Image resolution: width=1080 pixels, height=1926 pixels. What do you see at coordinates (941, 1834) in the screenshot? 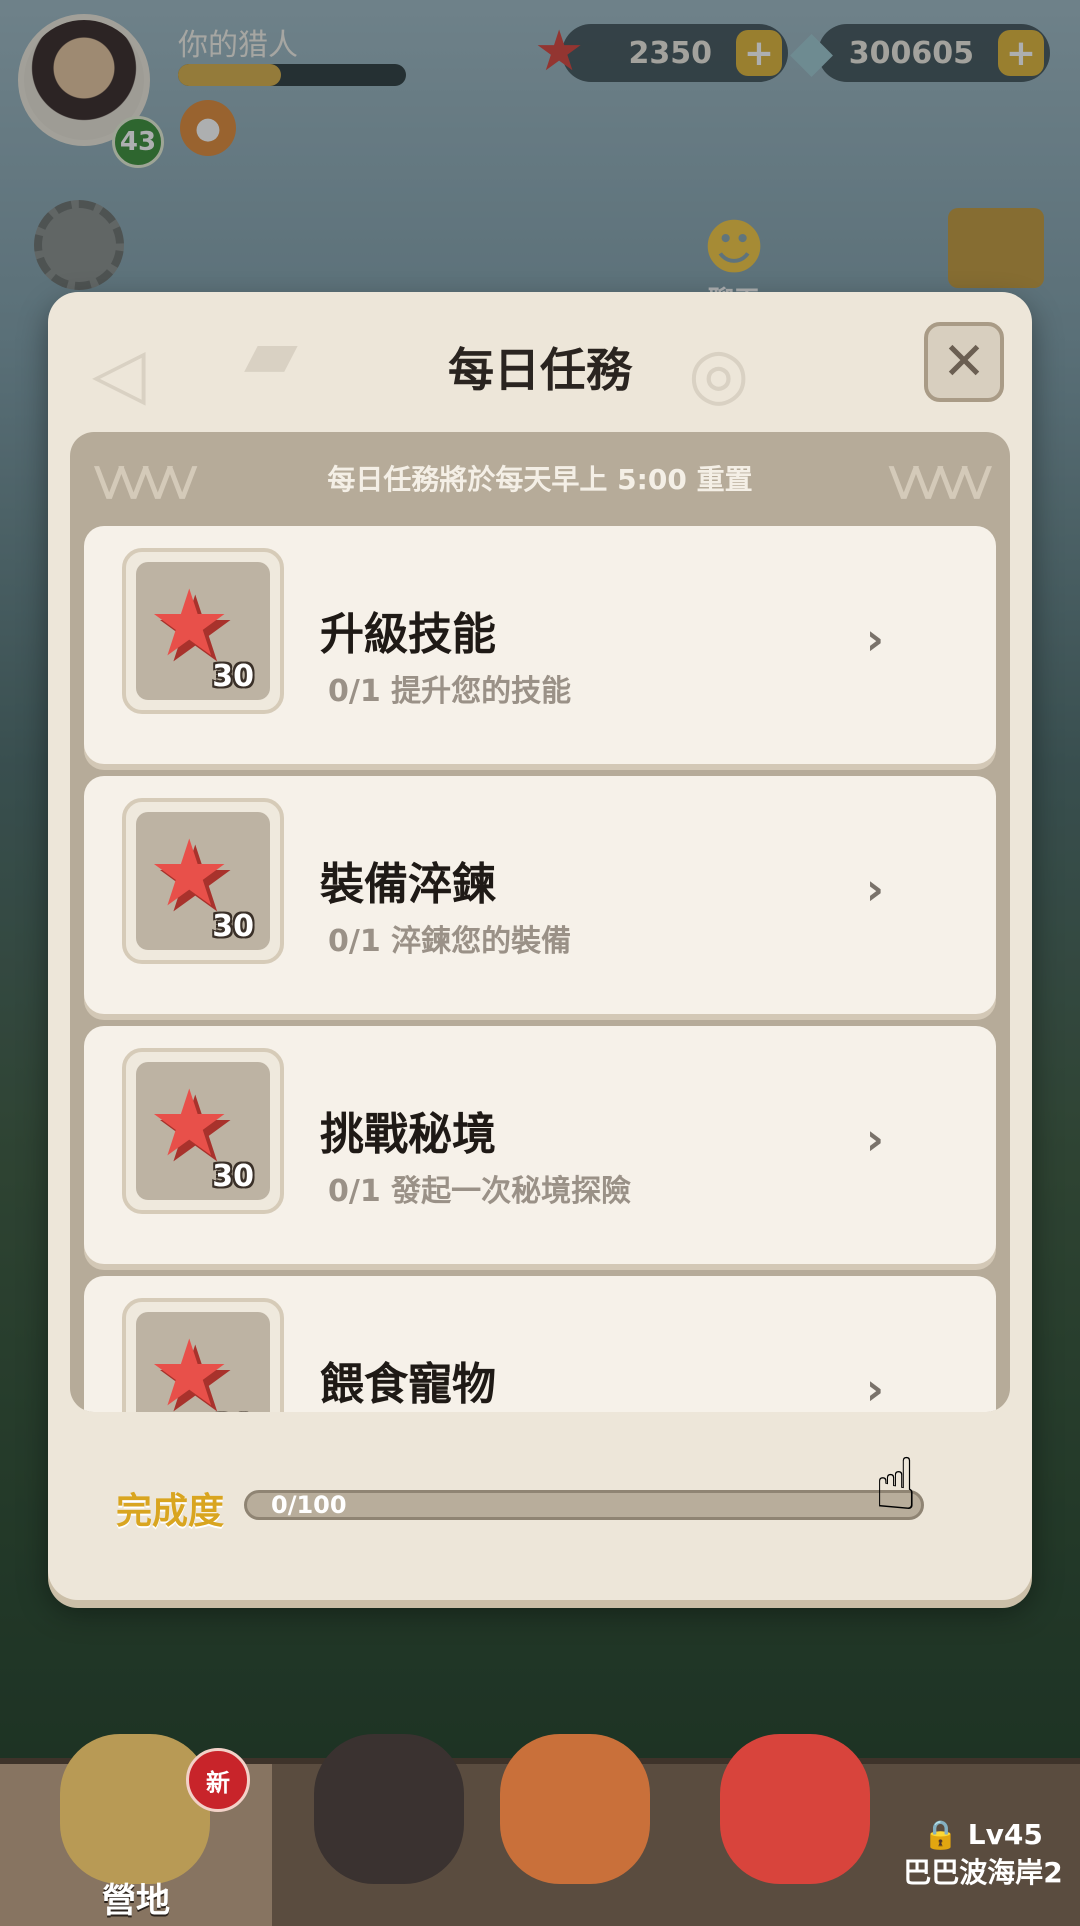
I see `lock-icon: 🔒` at bounding box center [941, 1834].